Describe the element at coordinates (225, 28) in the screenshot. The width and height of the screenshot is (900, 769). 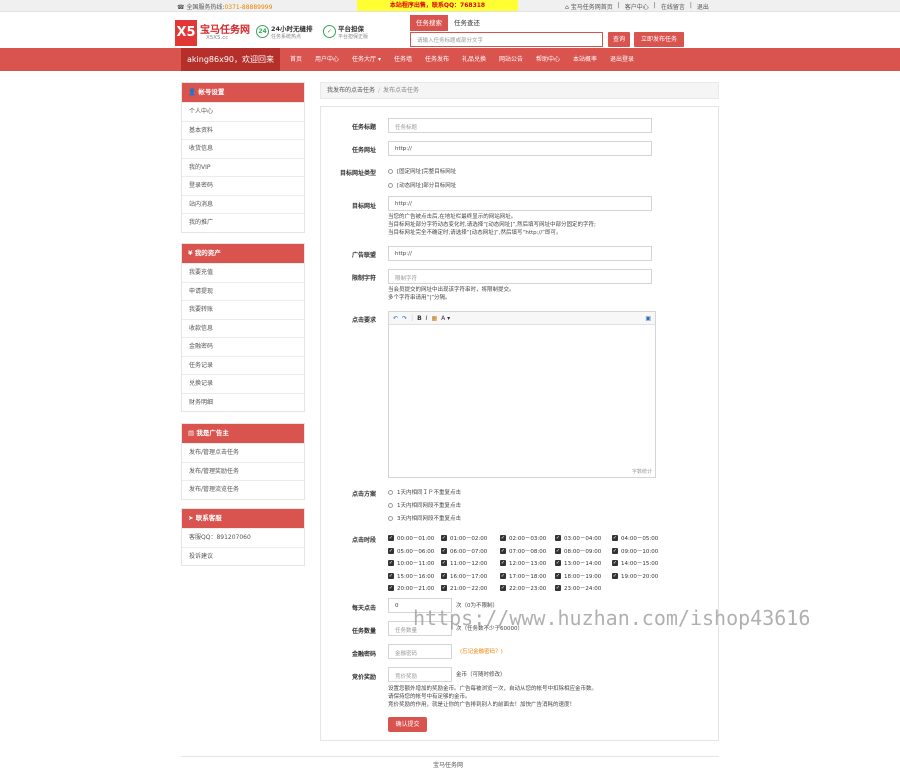
I see `logo-name: 宝马任务网` at that location.